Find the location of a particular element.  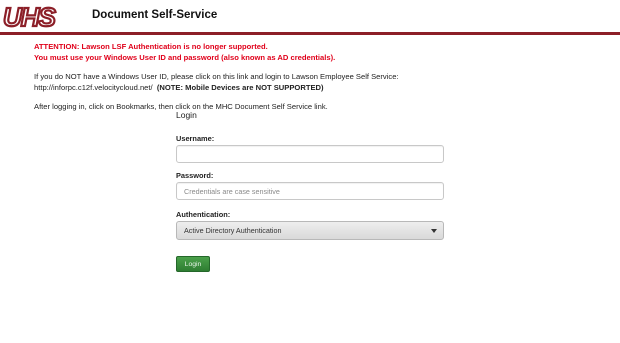

authentication-selected-value: Active Directory Authentication is located at coordinates (233, 230).